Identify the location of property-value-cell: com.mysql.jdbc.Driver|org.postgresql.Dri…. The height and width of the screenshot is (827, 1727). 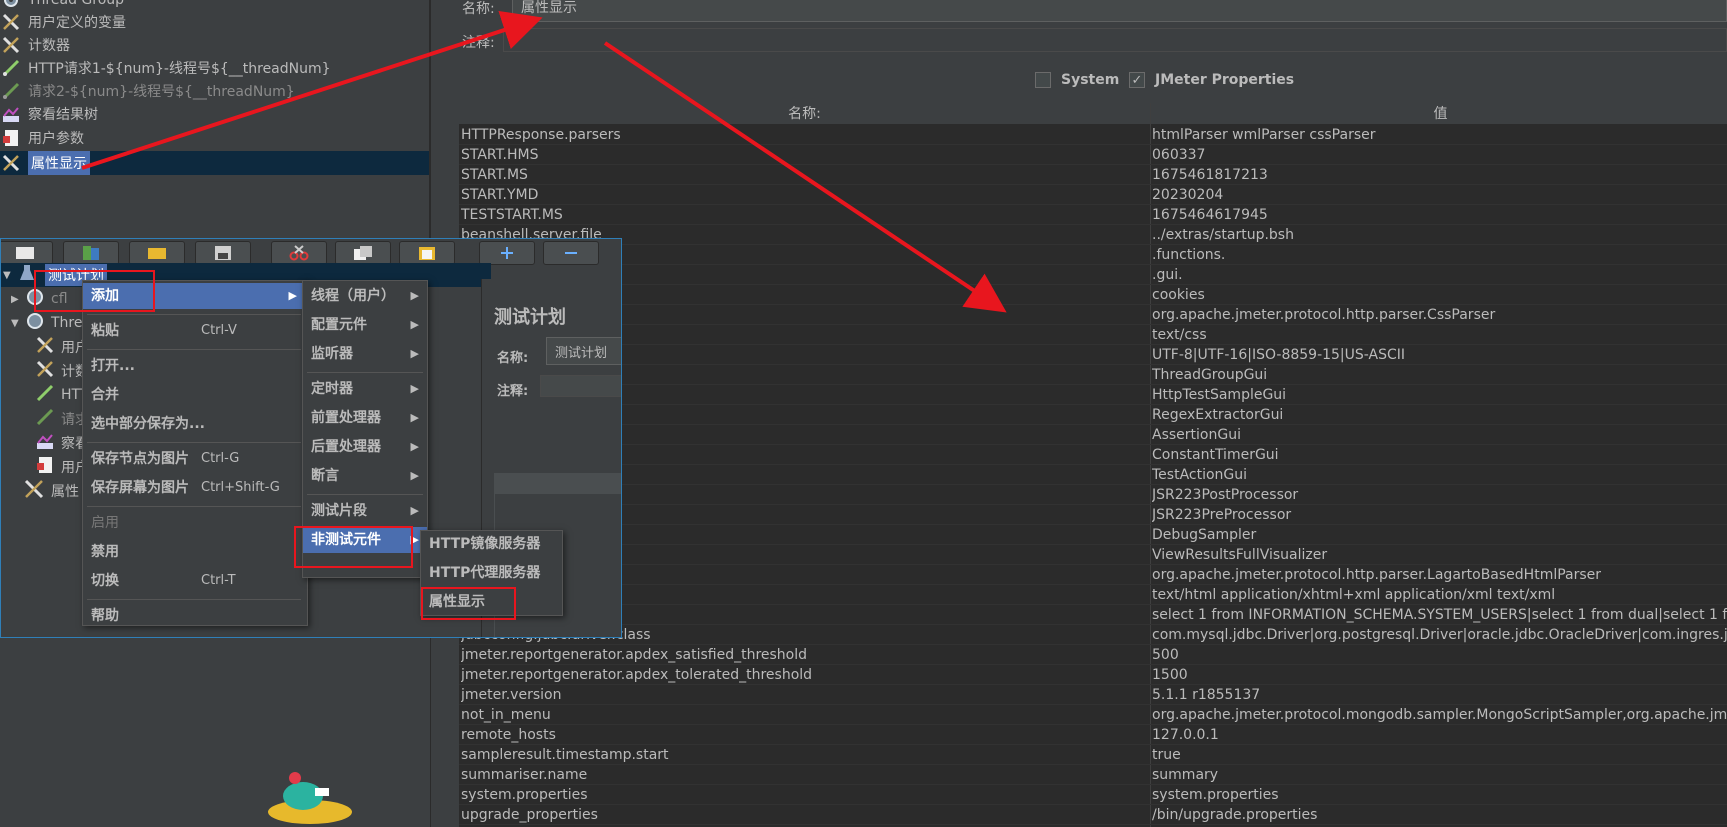
(1439, 635).